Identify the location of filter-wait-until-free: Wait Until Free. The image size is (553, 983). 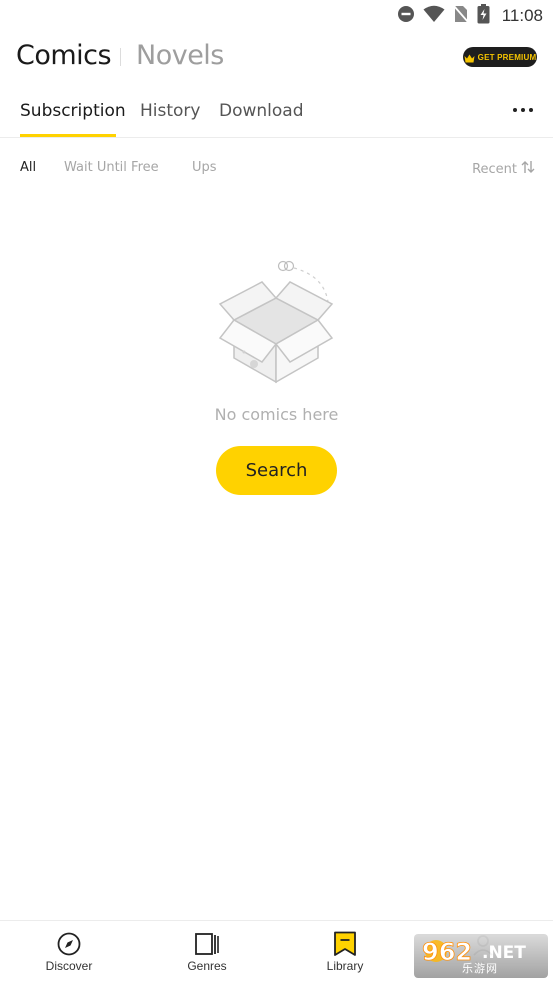
(111, 167).